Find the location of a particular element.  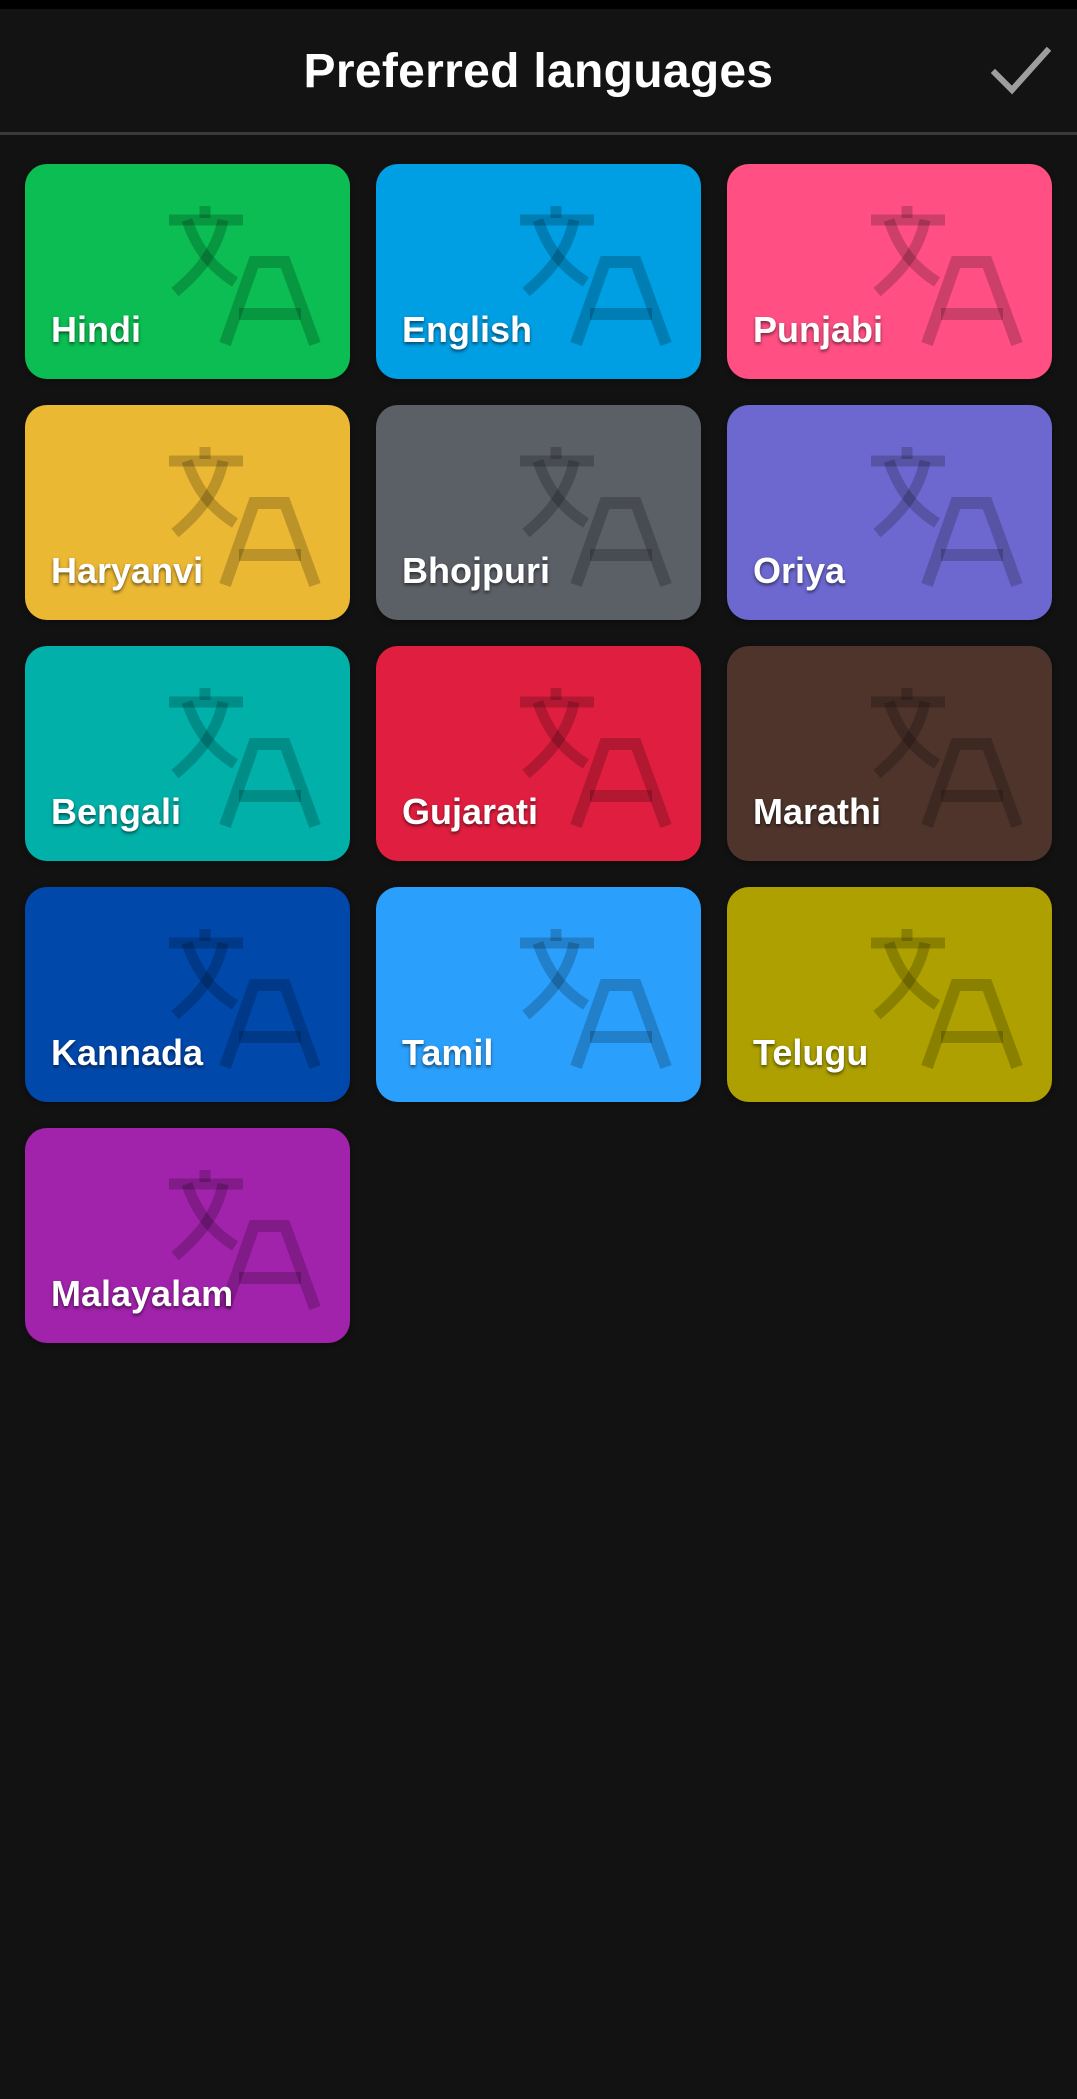

language-tile-tamil: Tamil is located at coordinates (538, 994).